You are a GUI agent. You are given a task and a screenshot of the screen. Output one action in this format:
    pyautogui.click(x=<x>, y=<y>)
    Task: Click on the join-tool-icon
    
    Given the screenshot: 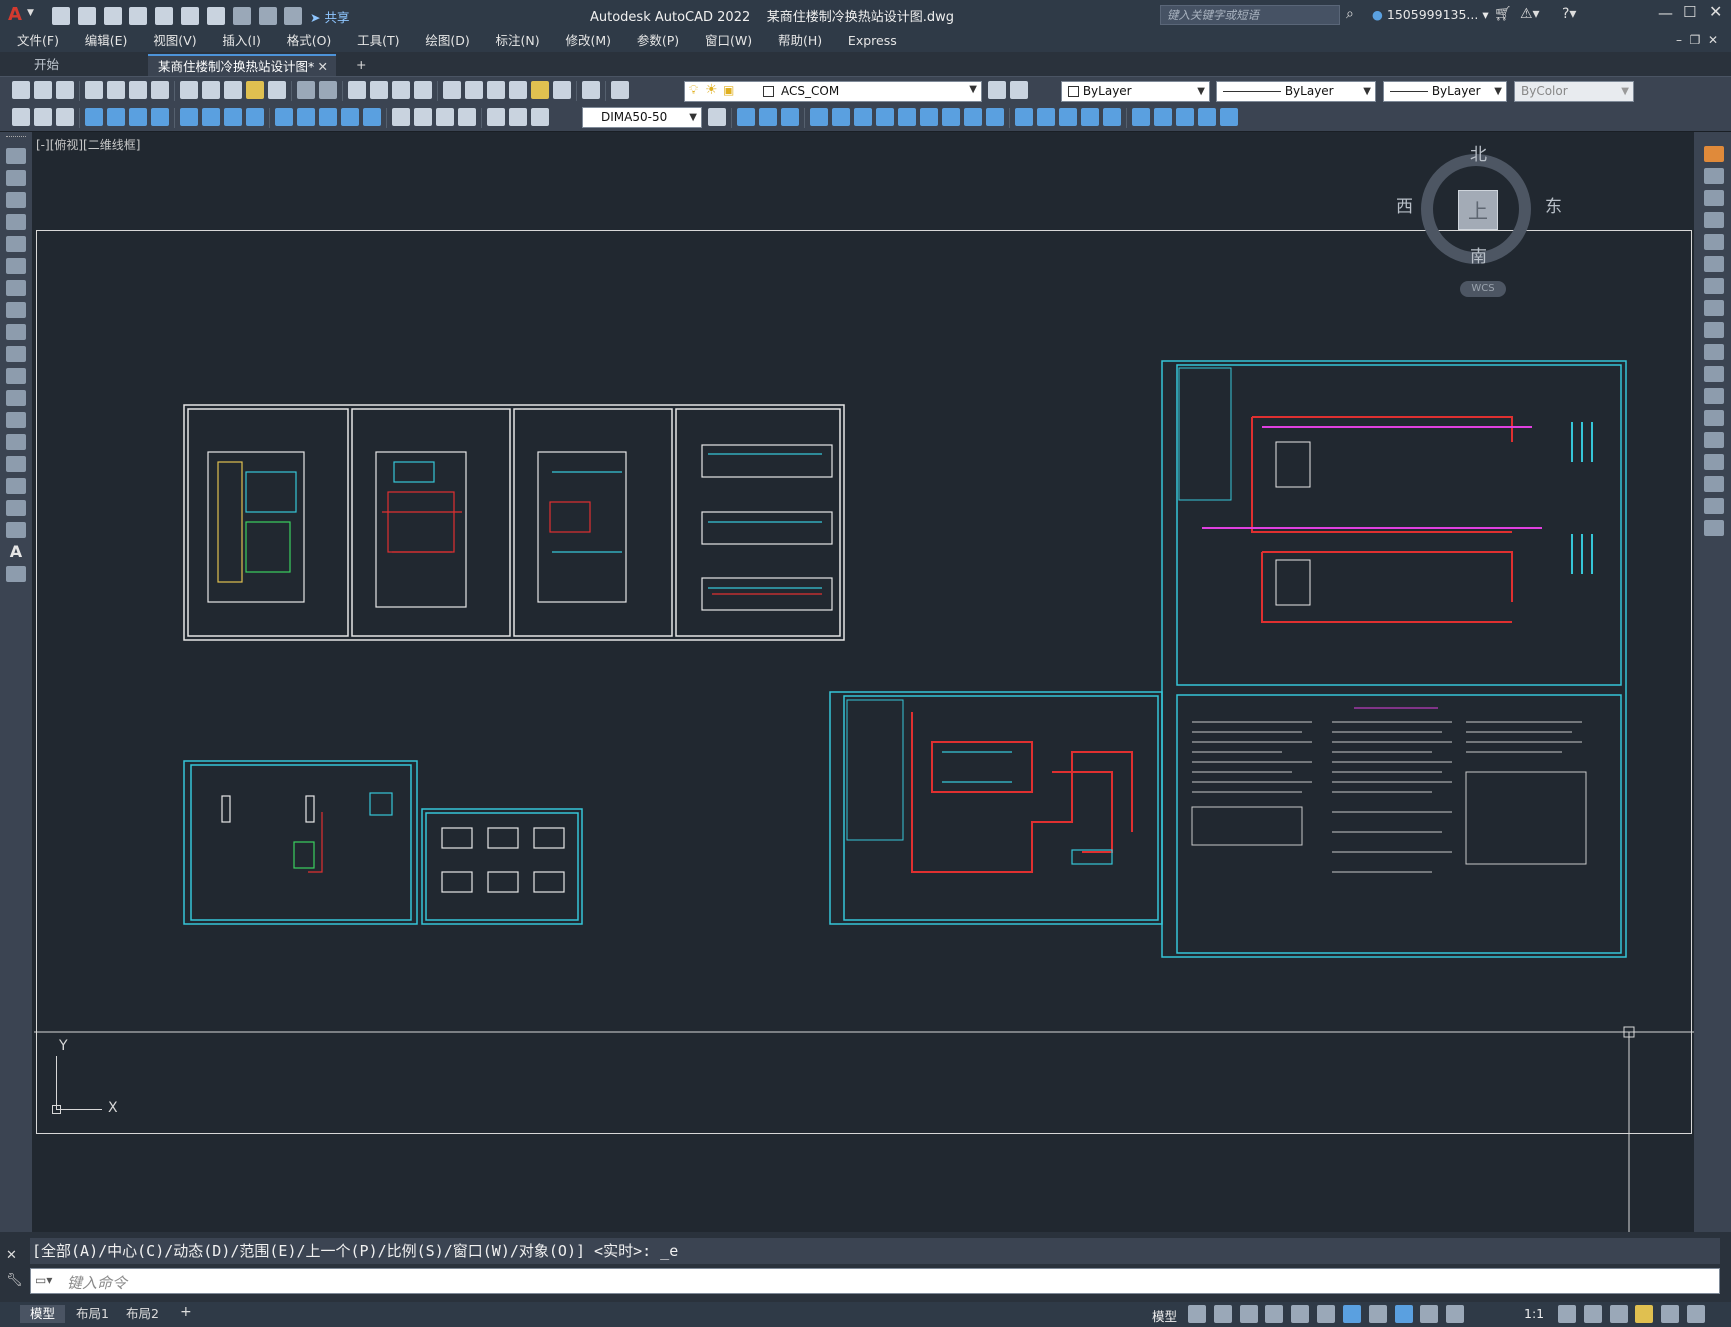 What is the action you would take?
    pyautogui.click(x=1714, y=440)
    